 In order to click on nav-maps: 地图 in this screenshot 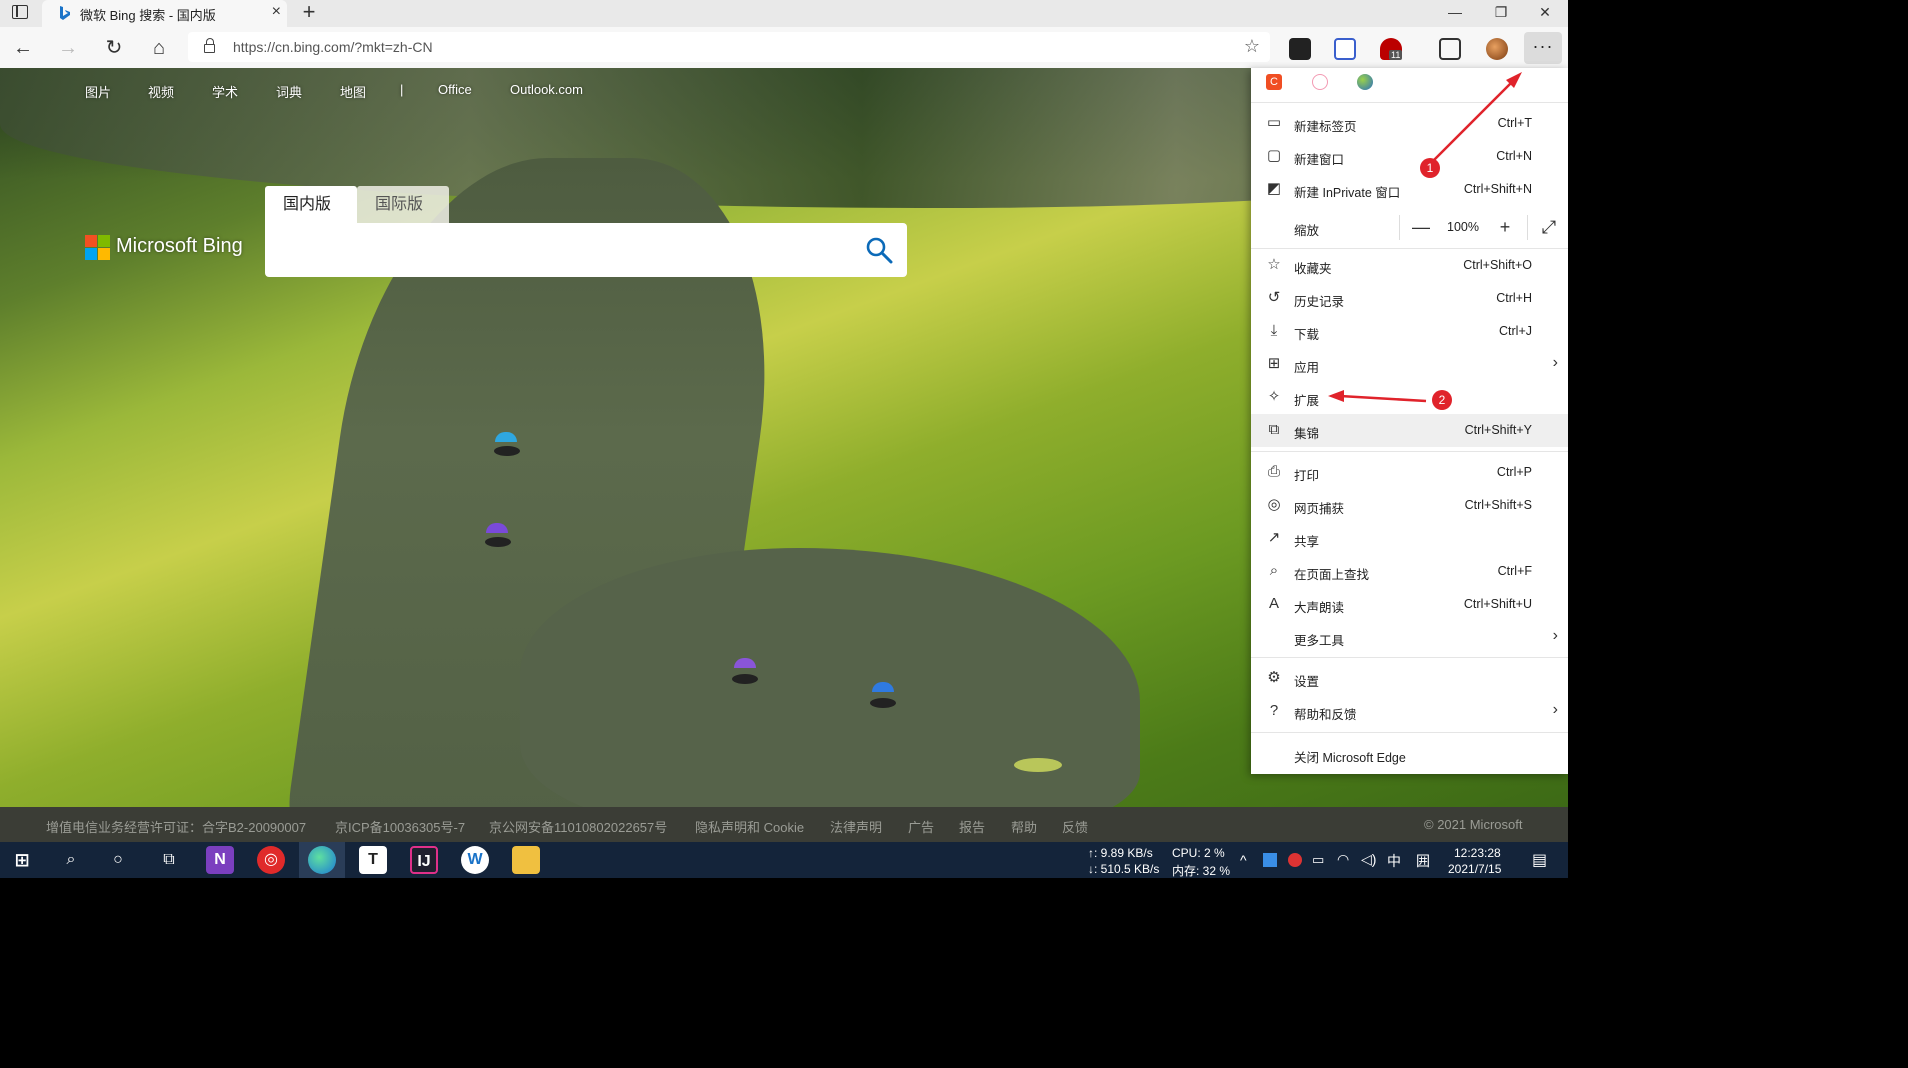, I will do `click(353, 91)`.